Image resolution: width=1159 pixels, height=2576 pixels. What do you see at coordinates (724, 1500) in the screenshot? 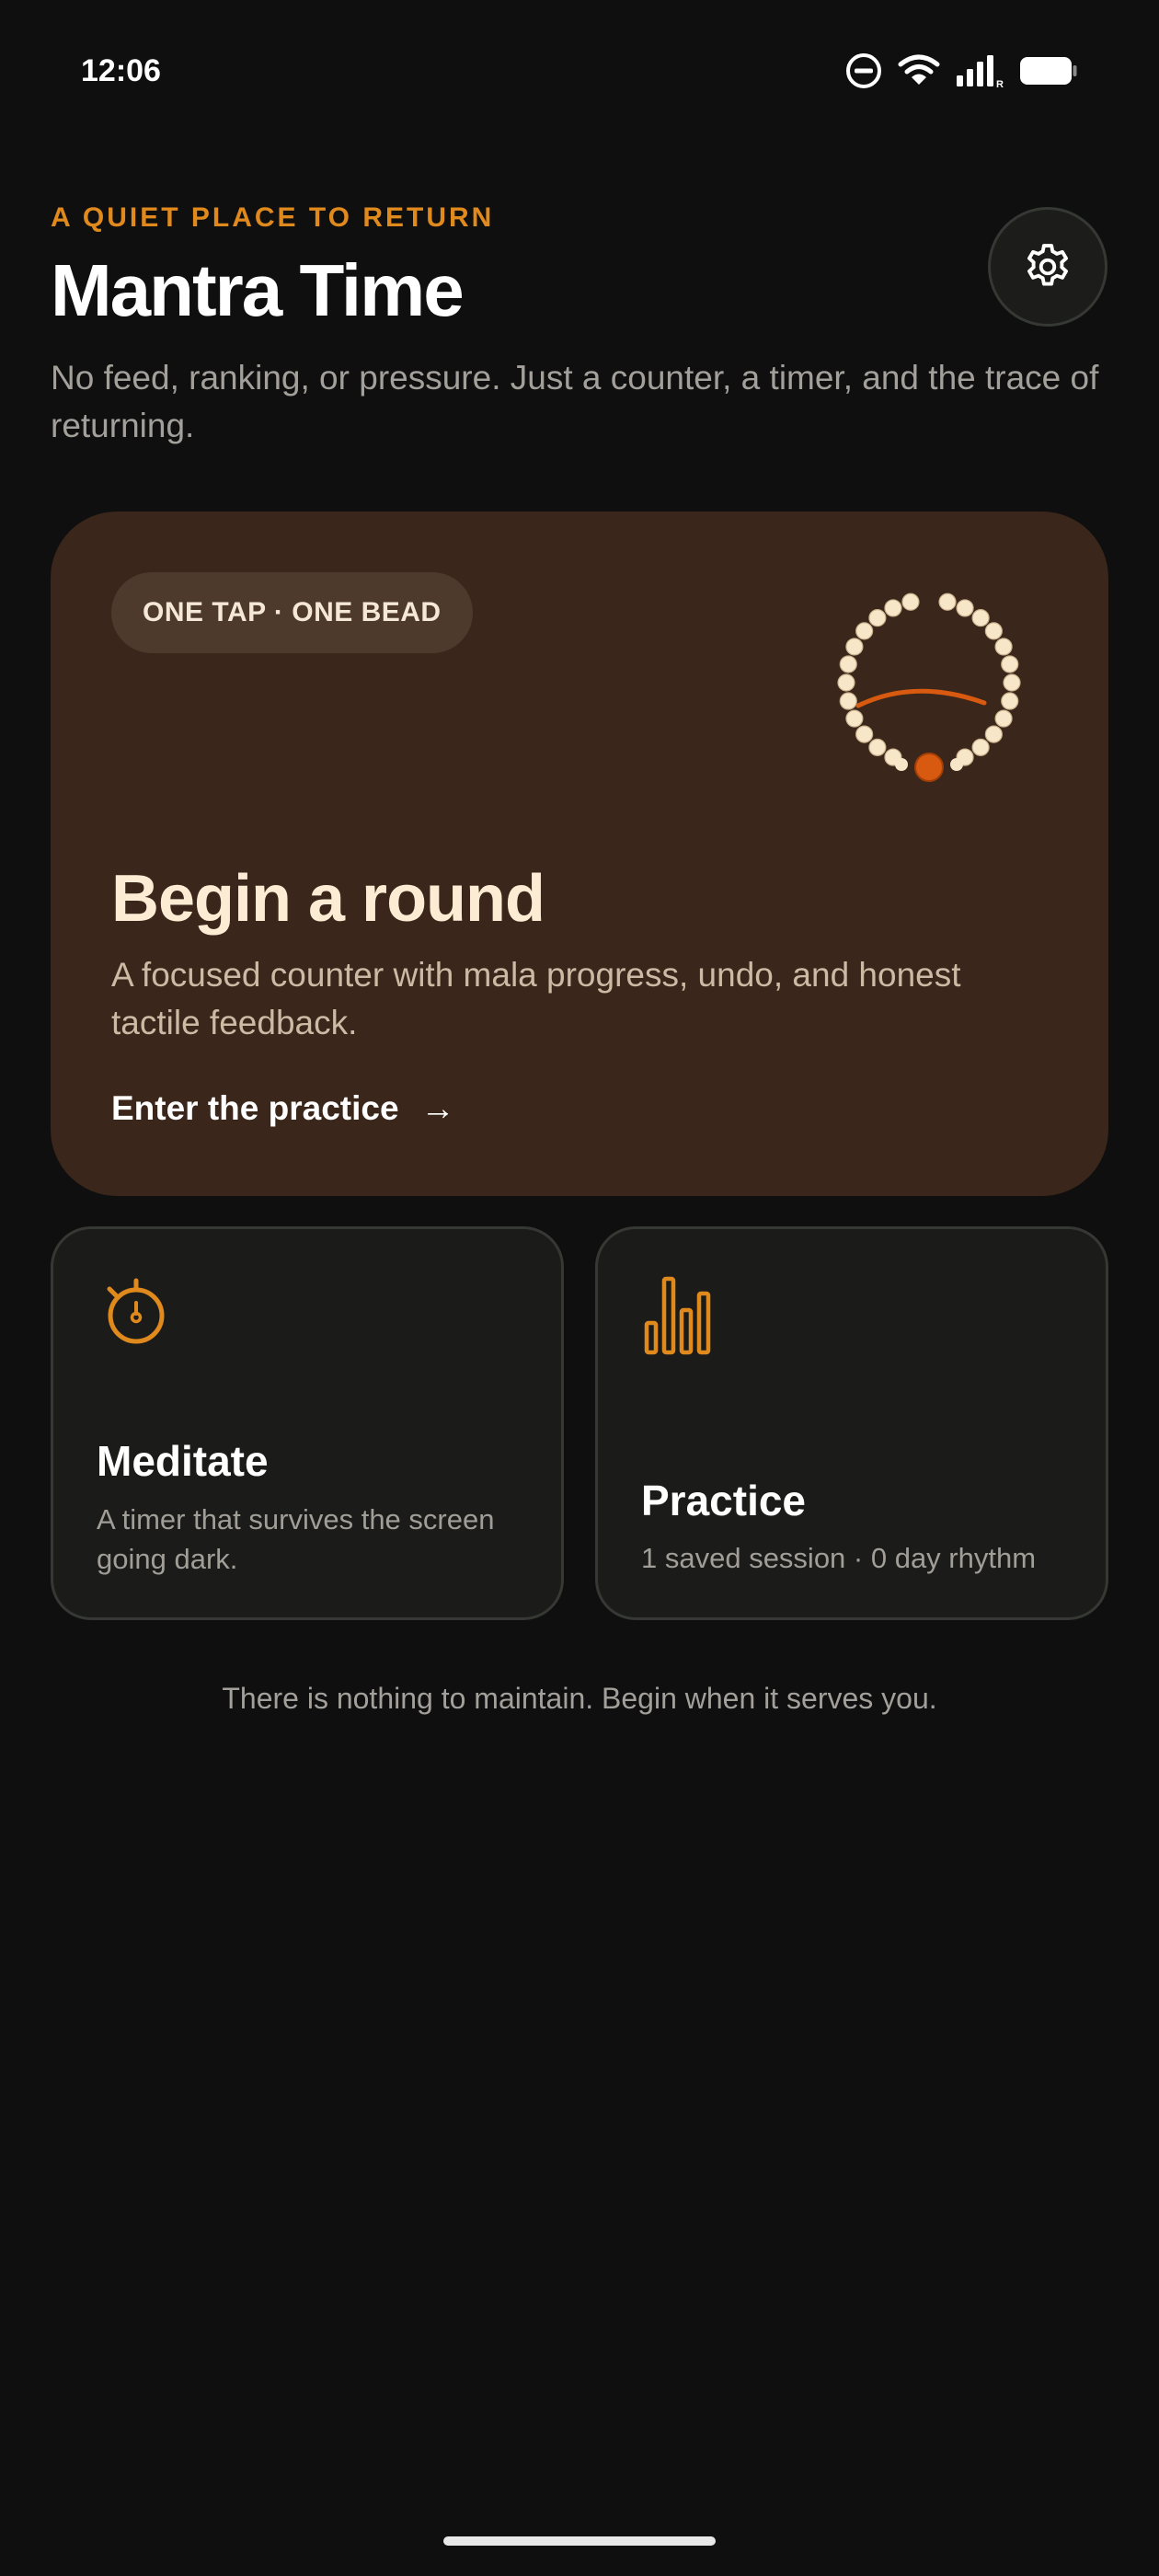
I see `practice-title: Practice` at bounding box center [724, 1500].